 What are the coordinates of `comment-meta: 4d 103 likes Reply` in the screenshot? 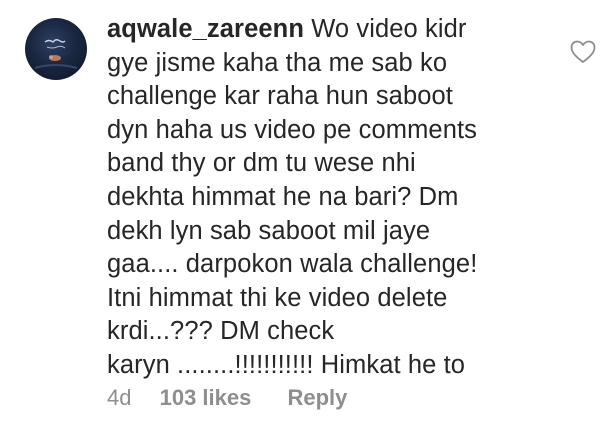 It's located at (227, 398).